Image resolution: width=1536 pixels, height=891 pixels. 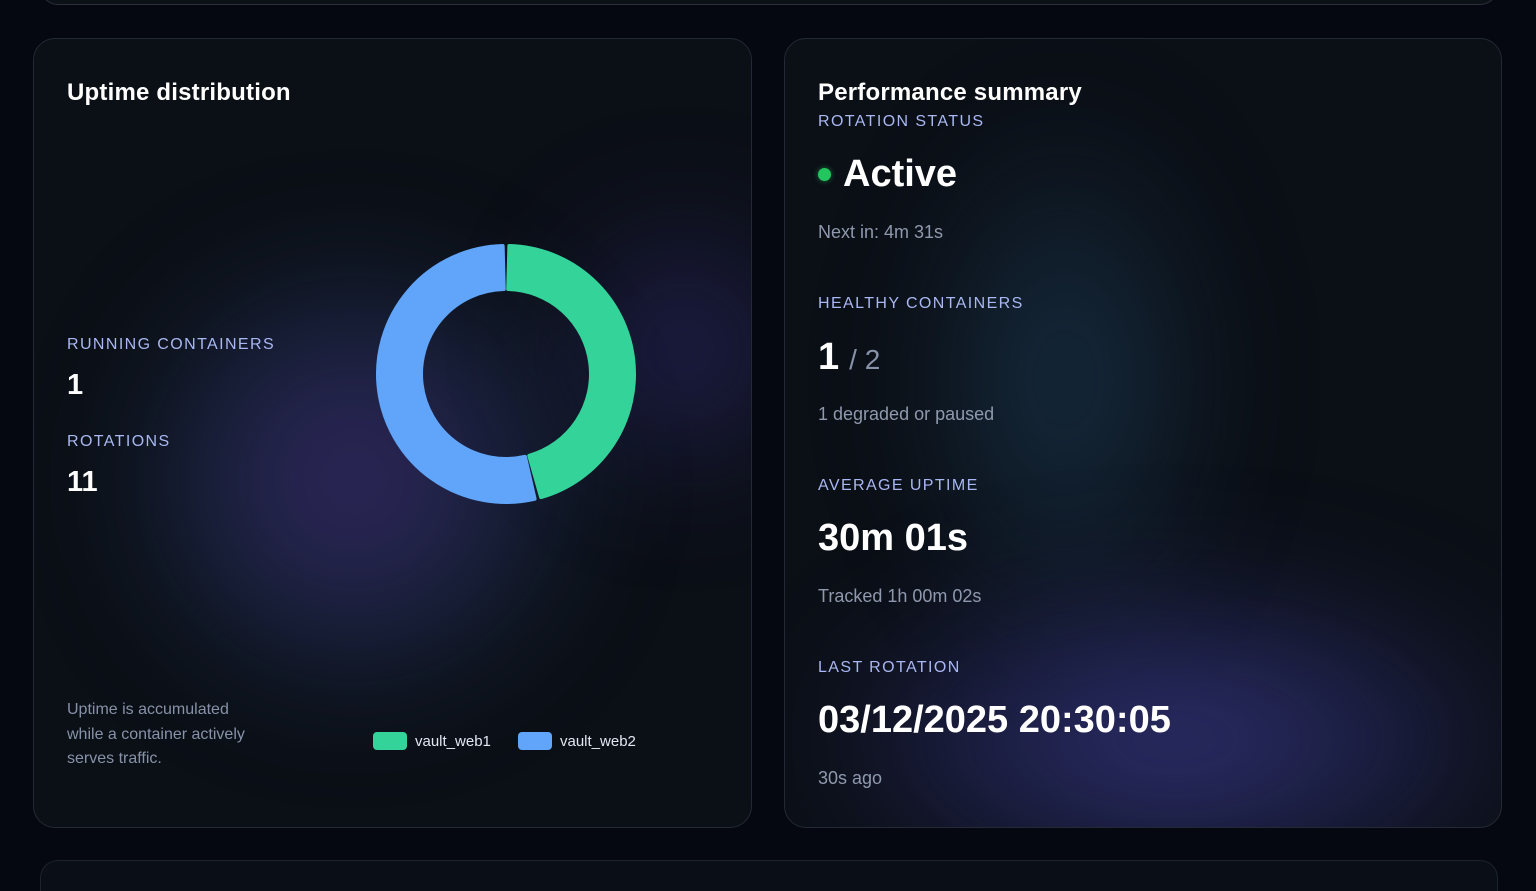 What do you see at coordinates (893, 538) in the screenshot?
I see `average-uptime-value: 30m 01s` at bounding box center [893, 538].